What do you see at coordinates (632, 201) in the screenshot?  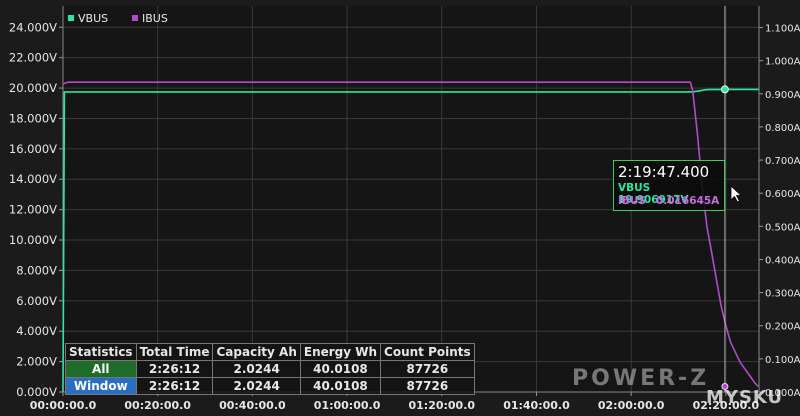 I see `cursor-ibus-label: IBUS` at bounding box center [632, 201].